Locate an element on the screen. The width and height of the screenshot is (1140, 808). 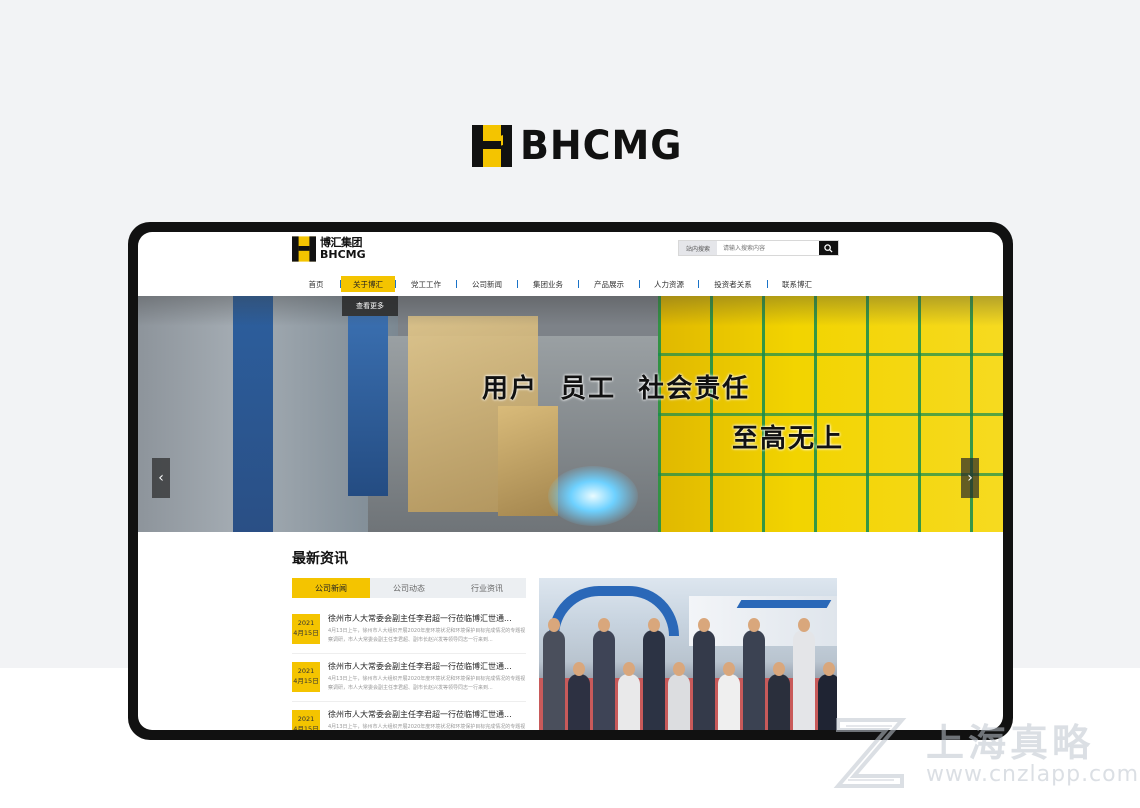
nav-item: 人力资源 is located at coordinates (669, 284).